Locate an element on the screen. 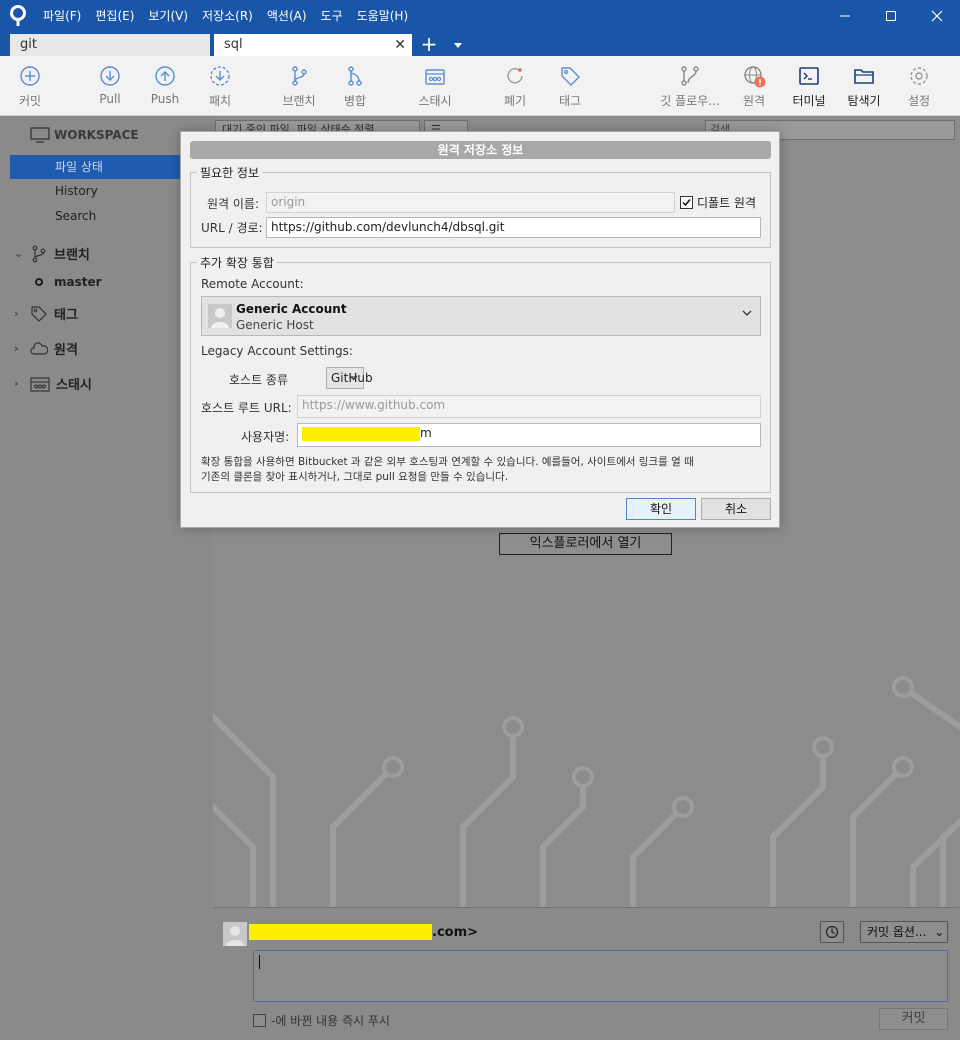 This screenshot has height=1040, width=960. pull-arrow-down-icon is located at coordinates (110, 76).